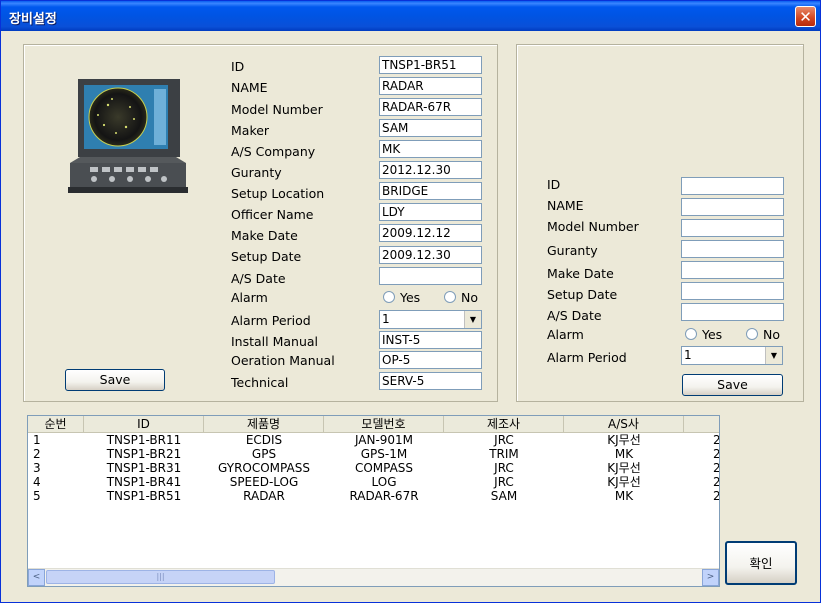 Image resolution: width=821 pixels, height=603 pixels. What do you see at coordinates (37, 482) in the screenshot?
I see `cell-seq: 4` at bounding box center [37, 482].